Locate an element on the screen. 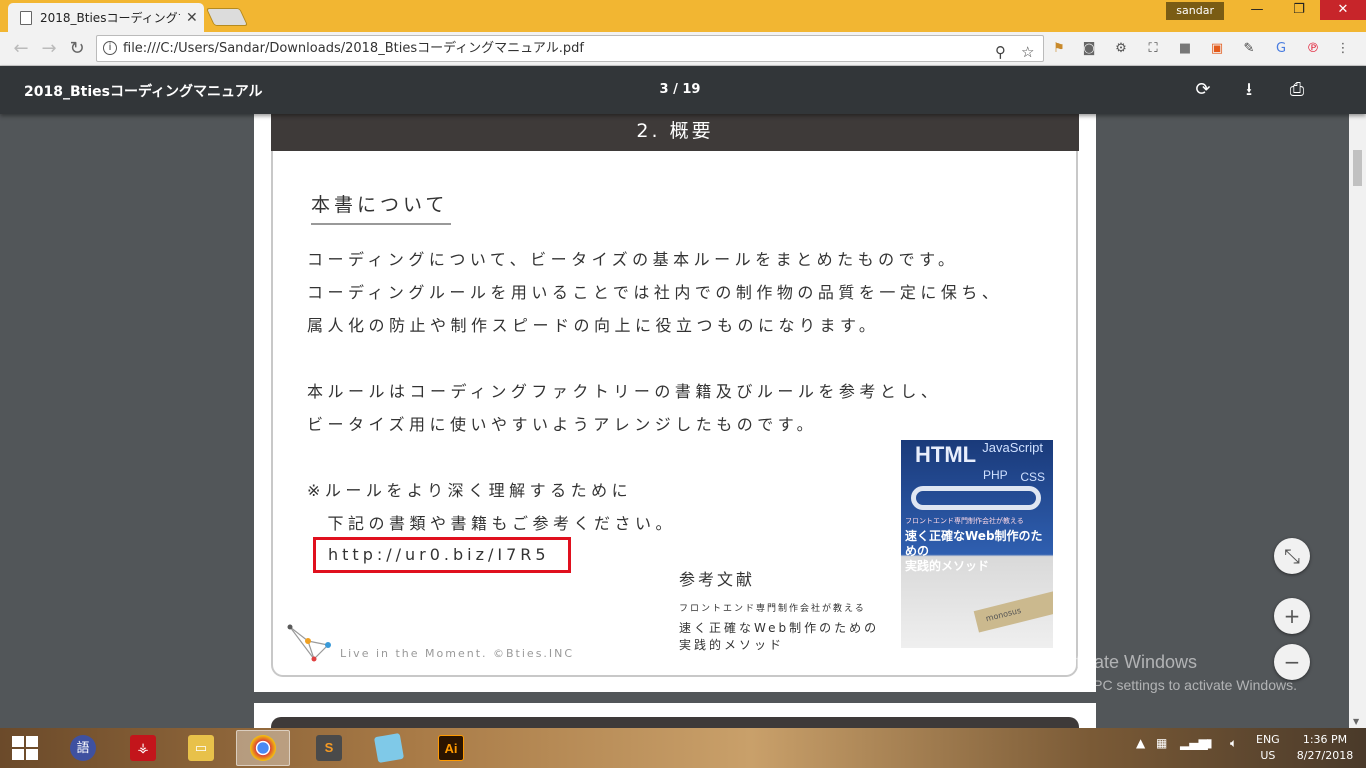 The height and width of the screenshot is (768, 1366). language-code: ENG is located at coordinates (1268, 739).